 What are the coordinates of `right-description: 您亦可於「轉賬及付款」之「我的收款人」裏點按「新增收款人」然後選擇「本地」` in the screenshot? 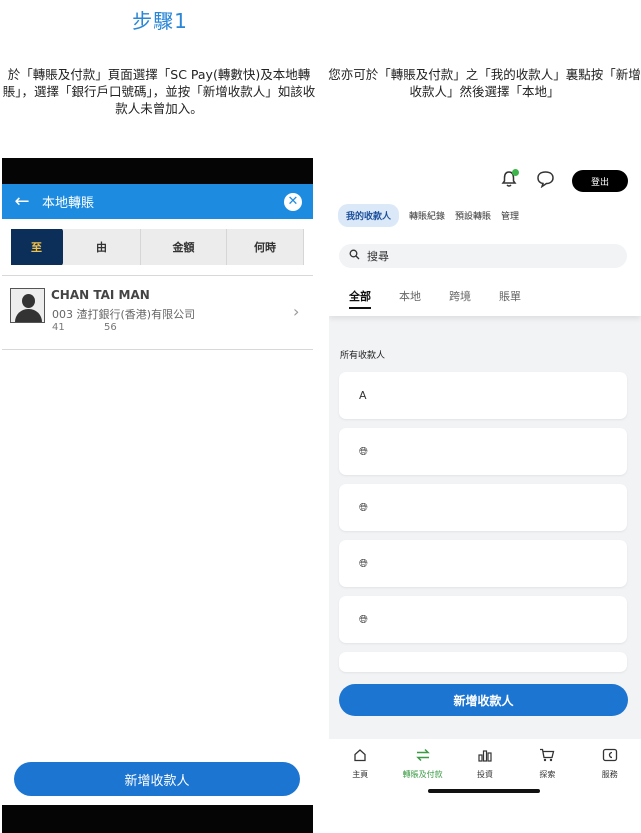 It's located at (484, 83).